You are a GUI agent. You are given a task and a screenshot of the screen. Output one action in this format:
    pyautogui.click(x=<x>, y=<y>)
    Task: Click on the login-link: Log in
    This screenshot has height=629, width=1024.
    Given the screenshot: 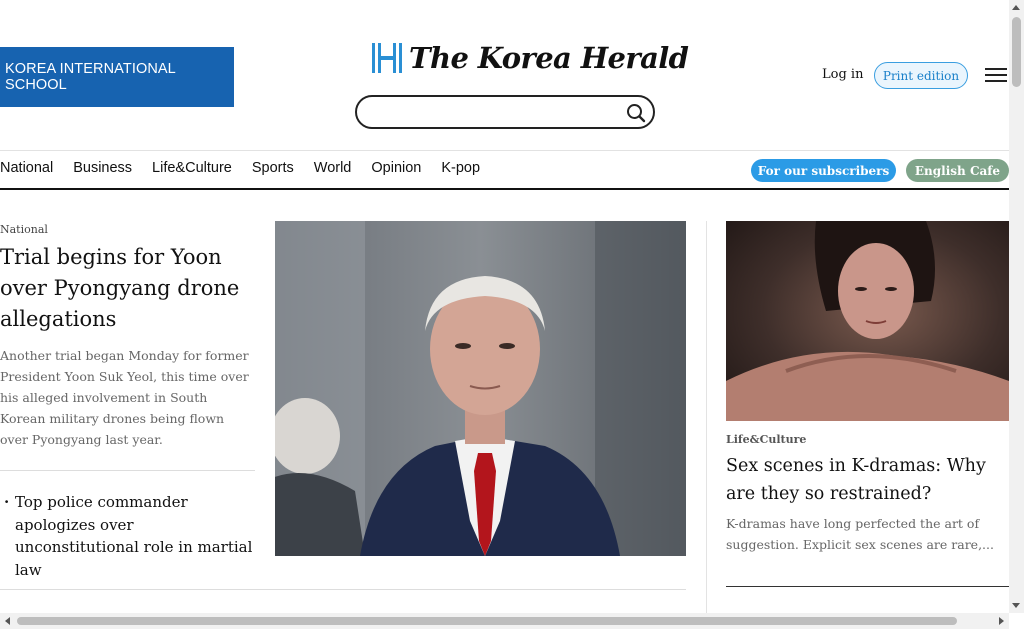 What is the action you would take?
    pyautogui.click(x=842, y=74)
    